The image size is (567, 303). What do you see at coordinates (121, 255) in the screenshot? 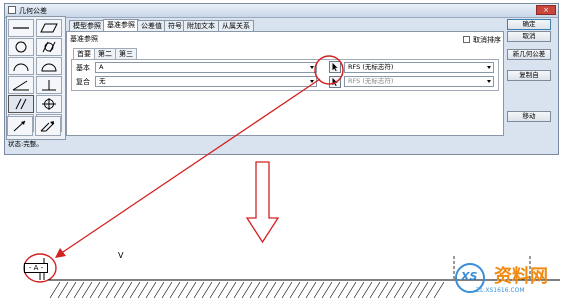
I see `drawing-tick-label: V` at bounding box center [121, 255].